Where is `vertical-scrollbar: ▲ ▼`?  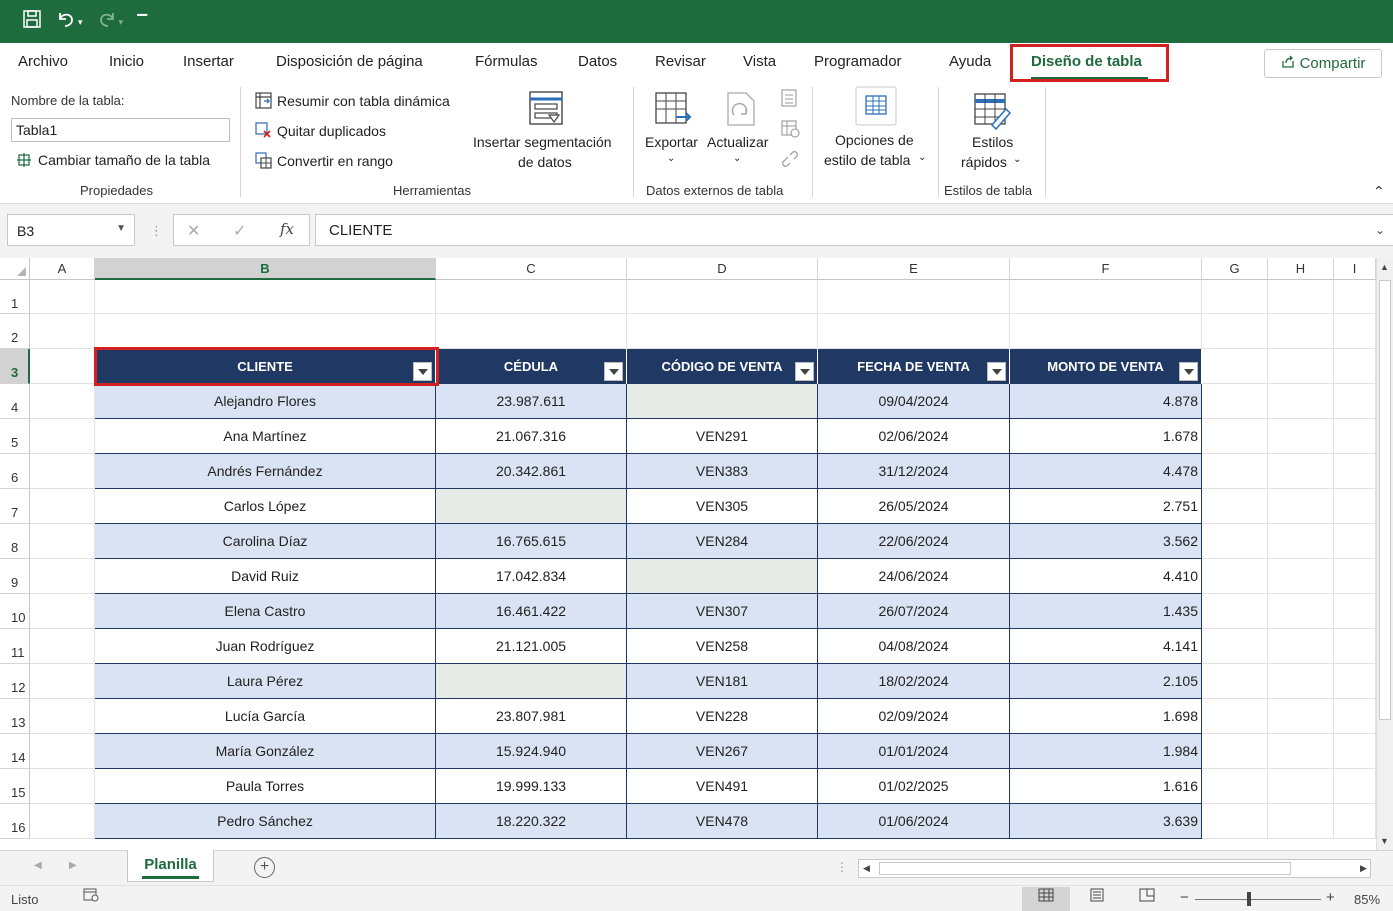 vertical-scrollbar: ▲ ▼ is located at coordinates (1384, 554).